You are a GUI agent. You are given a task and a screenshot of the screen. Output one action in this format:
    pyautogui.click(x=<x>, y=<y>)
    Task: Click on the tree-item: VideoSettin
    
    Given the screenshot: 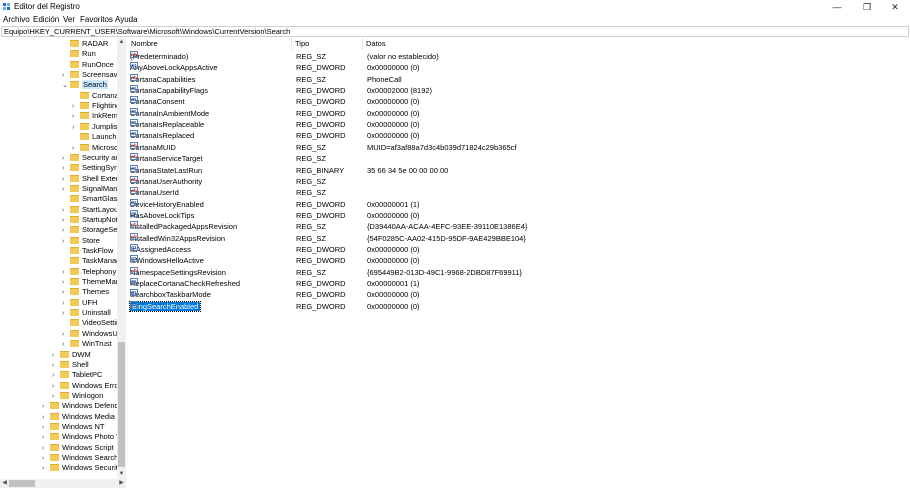 What is the action you would take?
    pyautogui.click(x=91, y=323)
    